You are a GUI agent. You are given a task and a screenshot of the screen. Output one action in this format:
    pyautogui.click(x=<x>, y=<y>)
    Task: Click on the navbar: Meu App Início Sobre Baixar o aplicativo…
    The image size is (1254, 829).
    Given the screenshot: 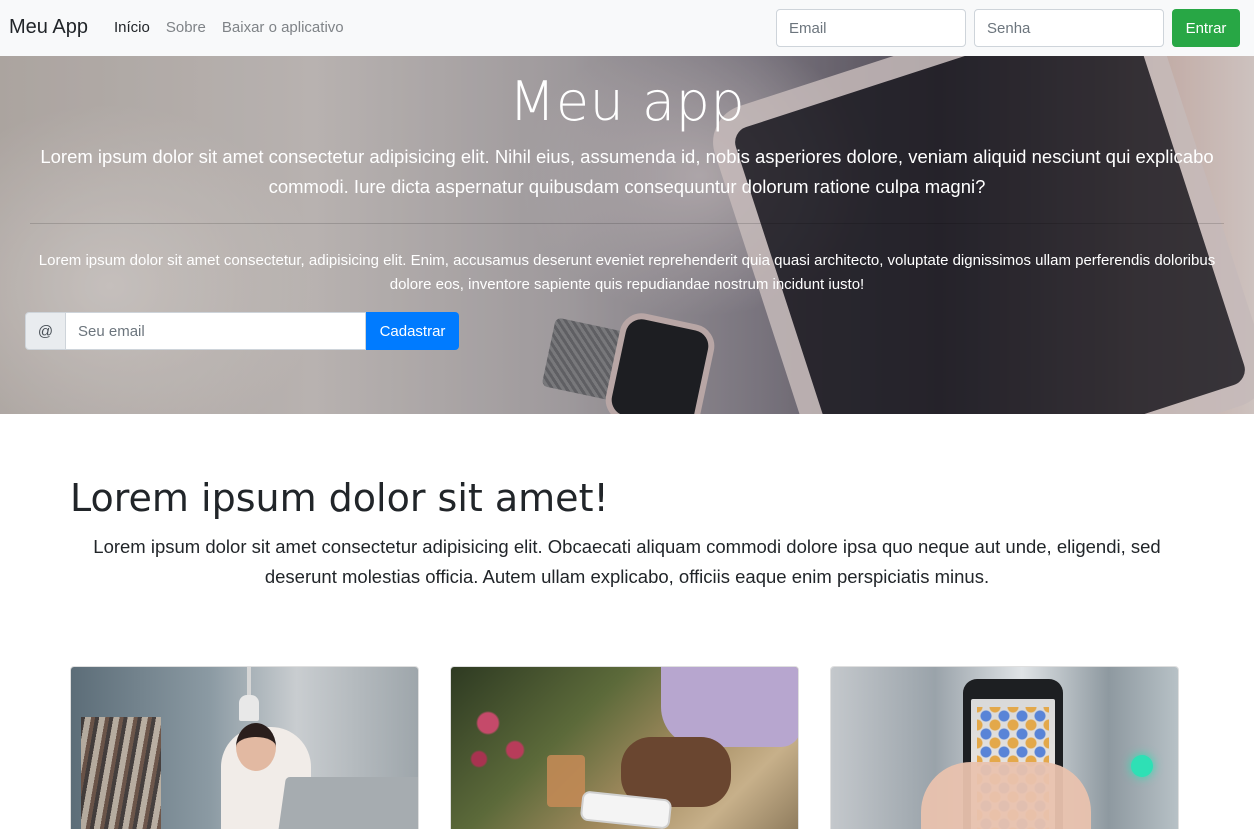 What is the action you would take?
    pyautogui.click(x=627, y=28)
    